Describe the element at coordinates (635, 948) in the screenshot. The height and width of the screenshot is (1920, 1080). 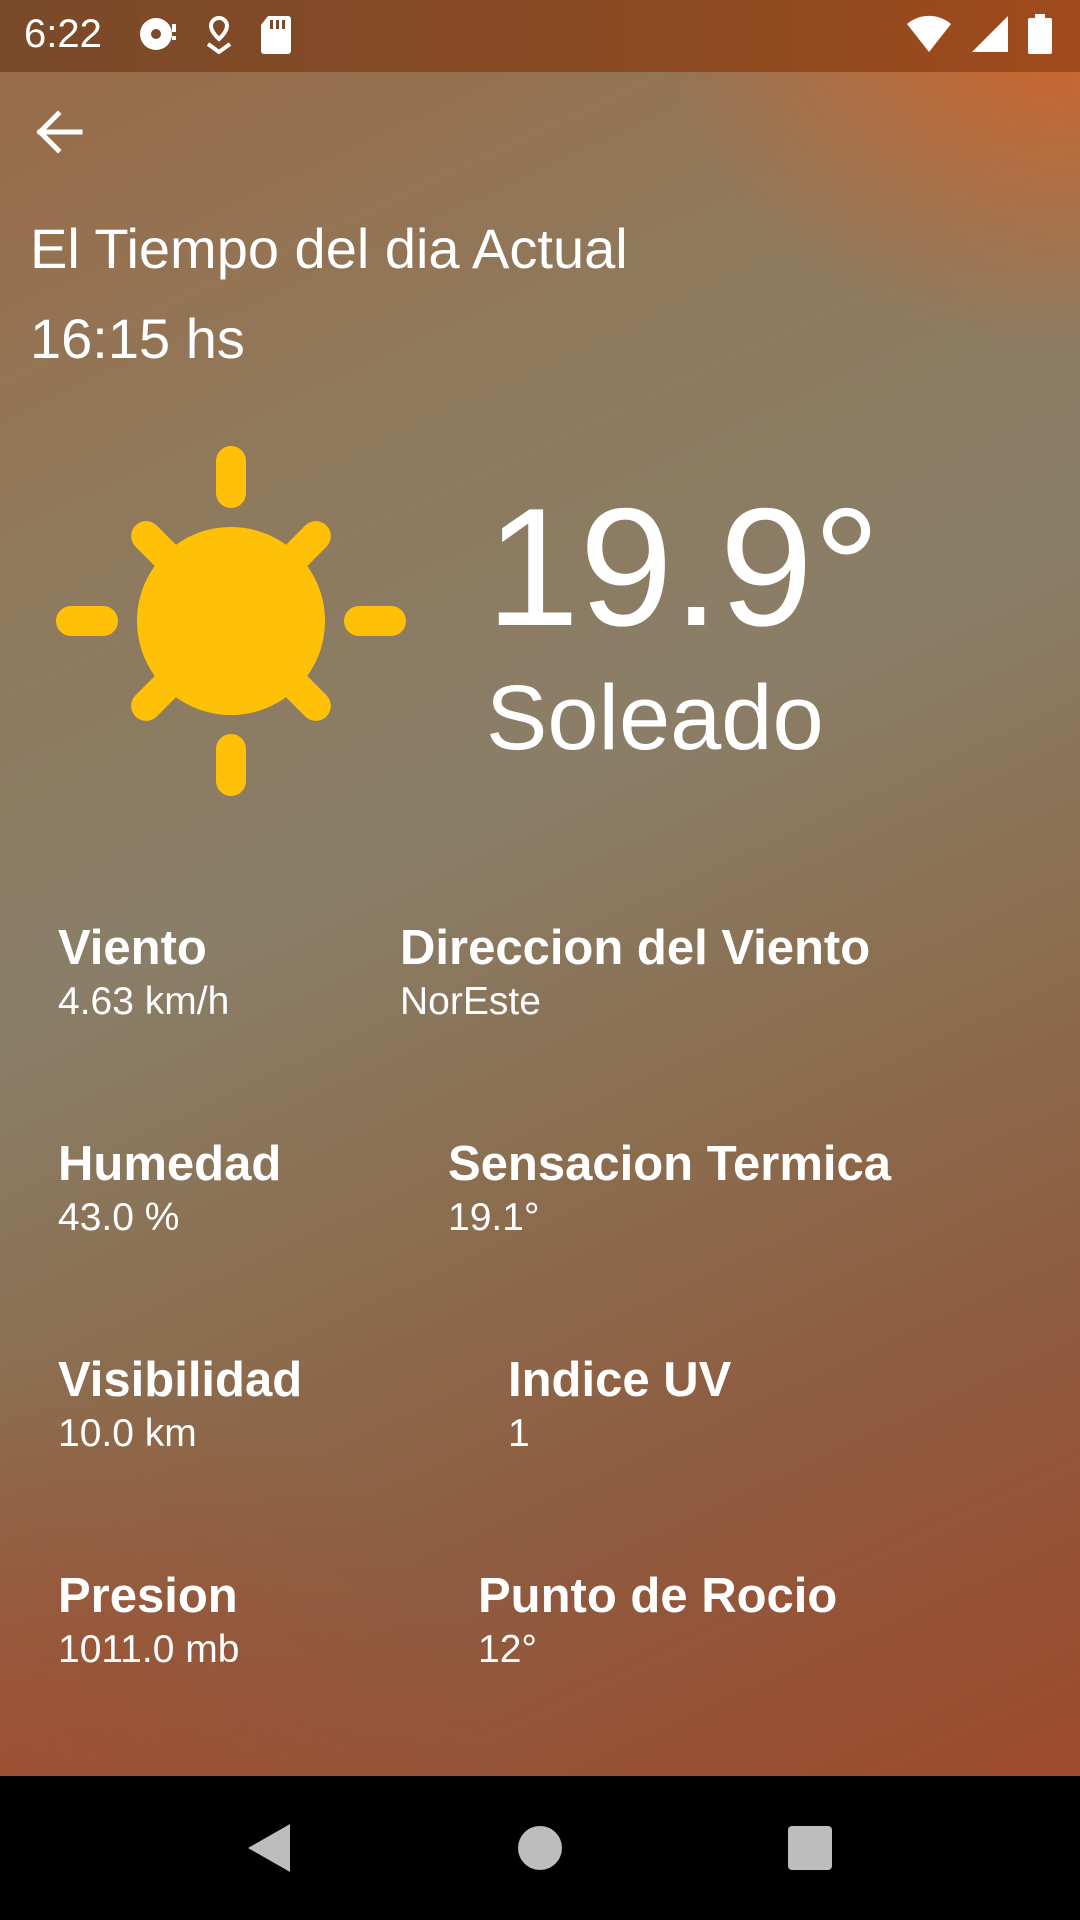
I see `stat-label: Direccion del Viento` at that location.